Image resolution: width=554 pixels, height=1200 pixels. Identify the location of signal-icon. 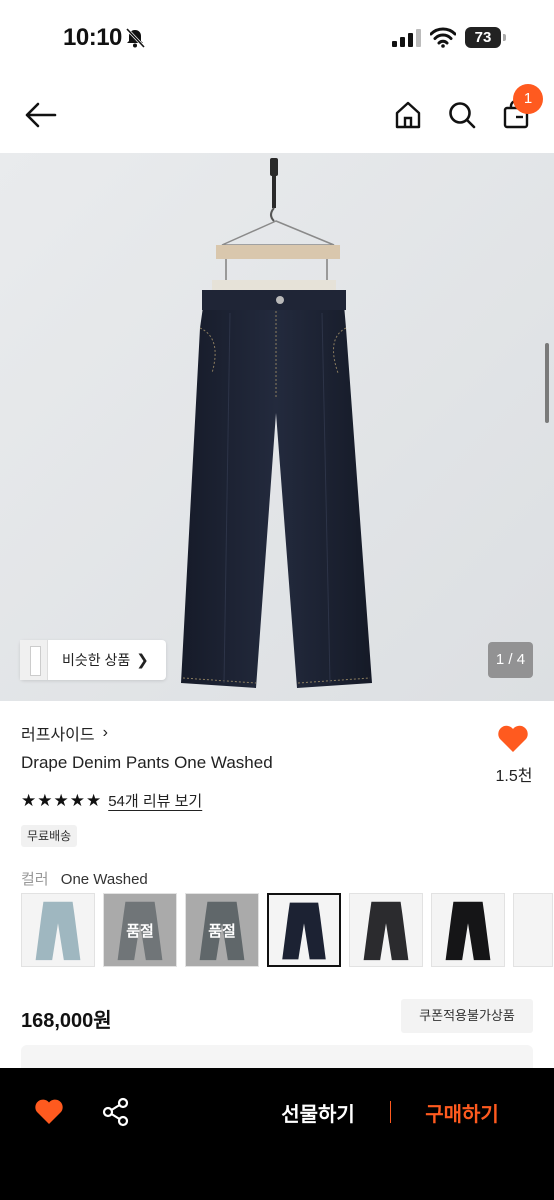
(406, 38).